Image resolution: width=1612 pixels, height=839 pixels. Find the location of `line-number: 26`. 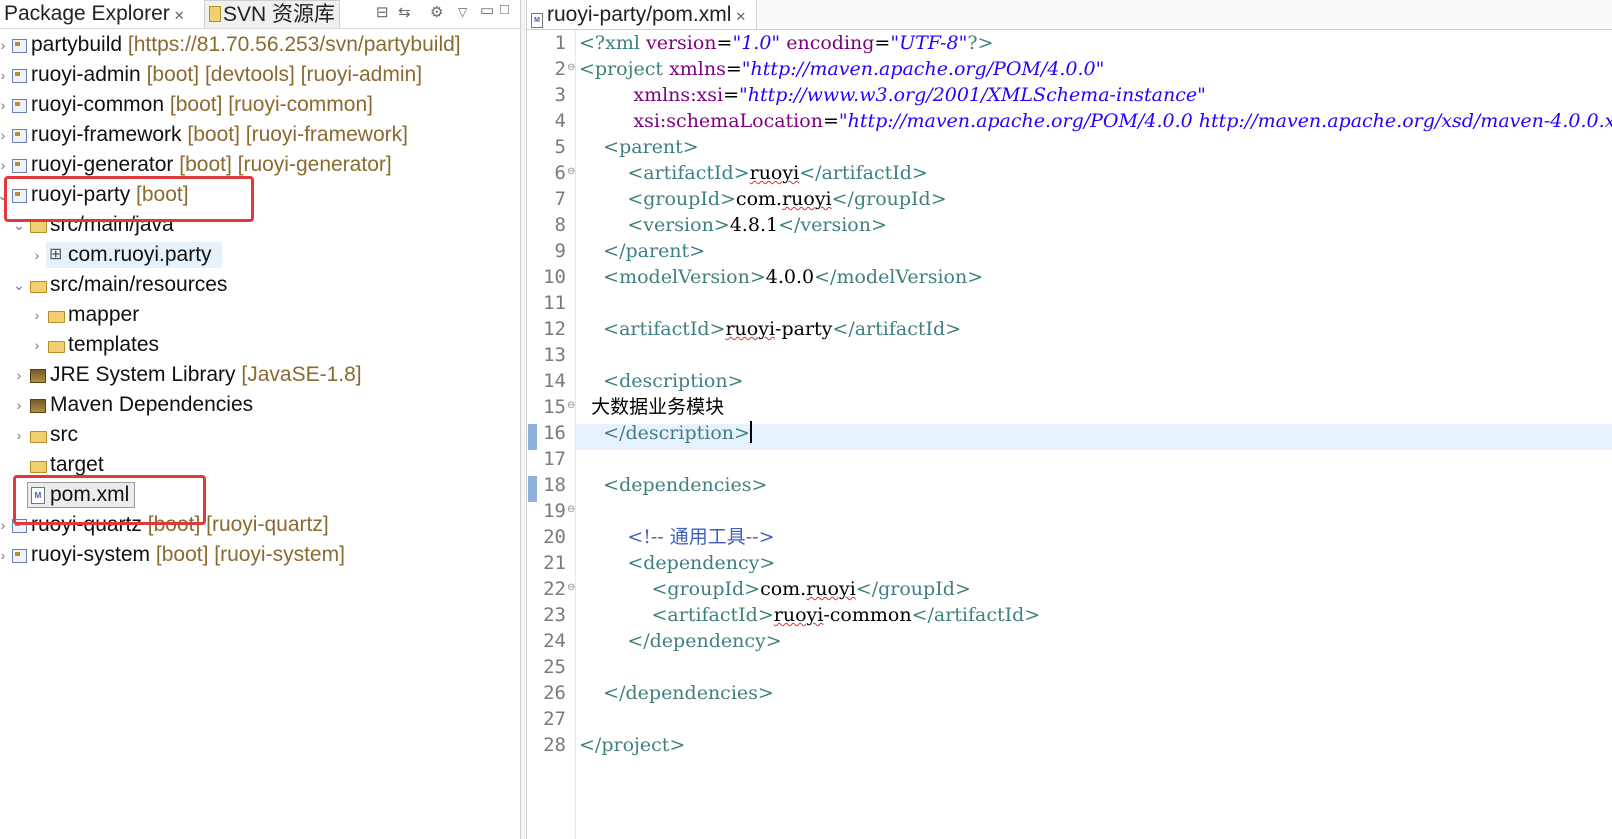

line-number: 26 is located at coordinates (554, 693).